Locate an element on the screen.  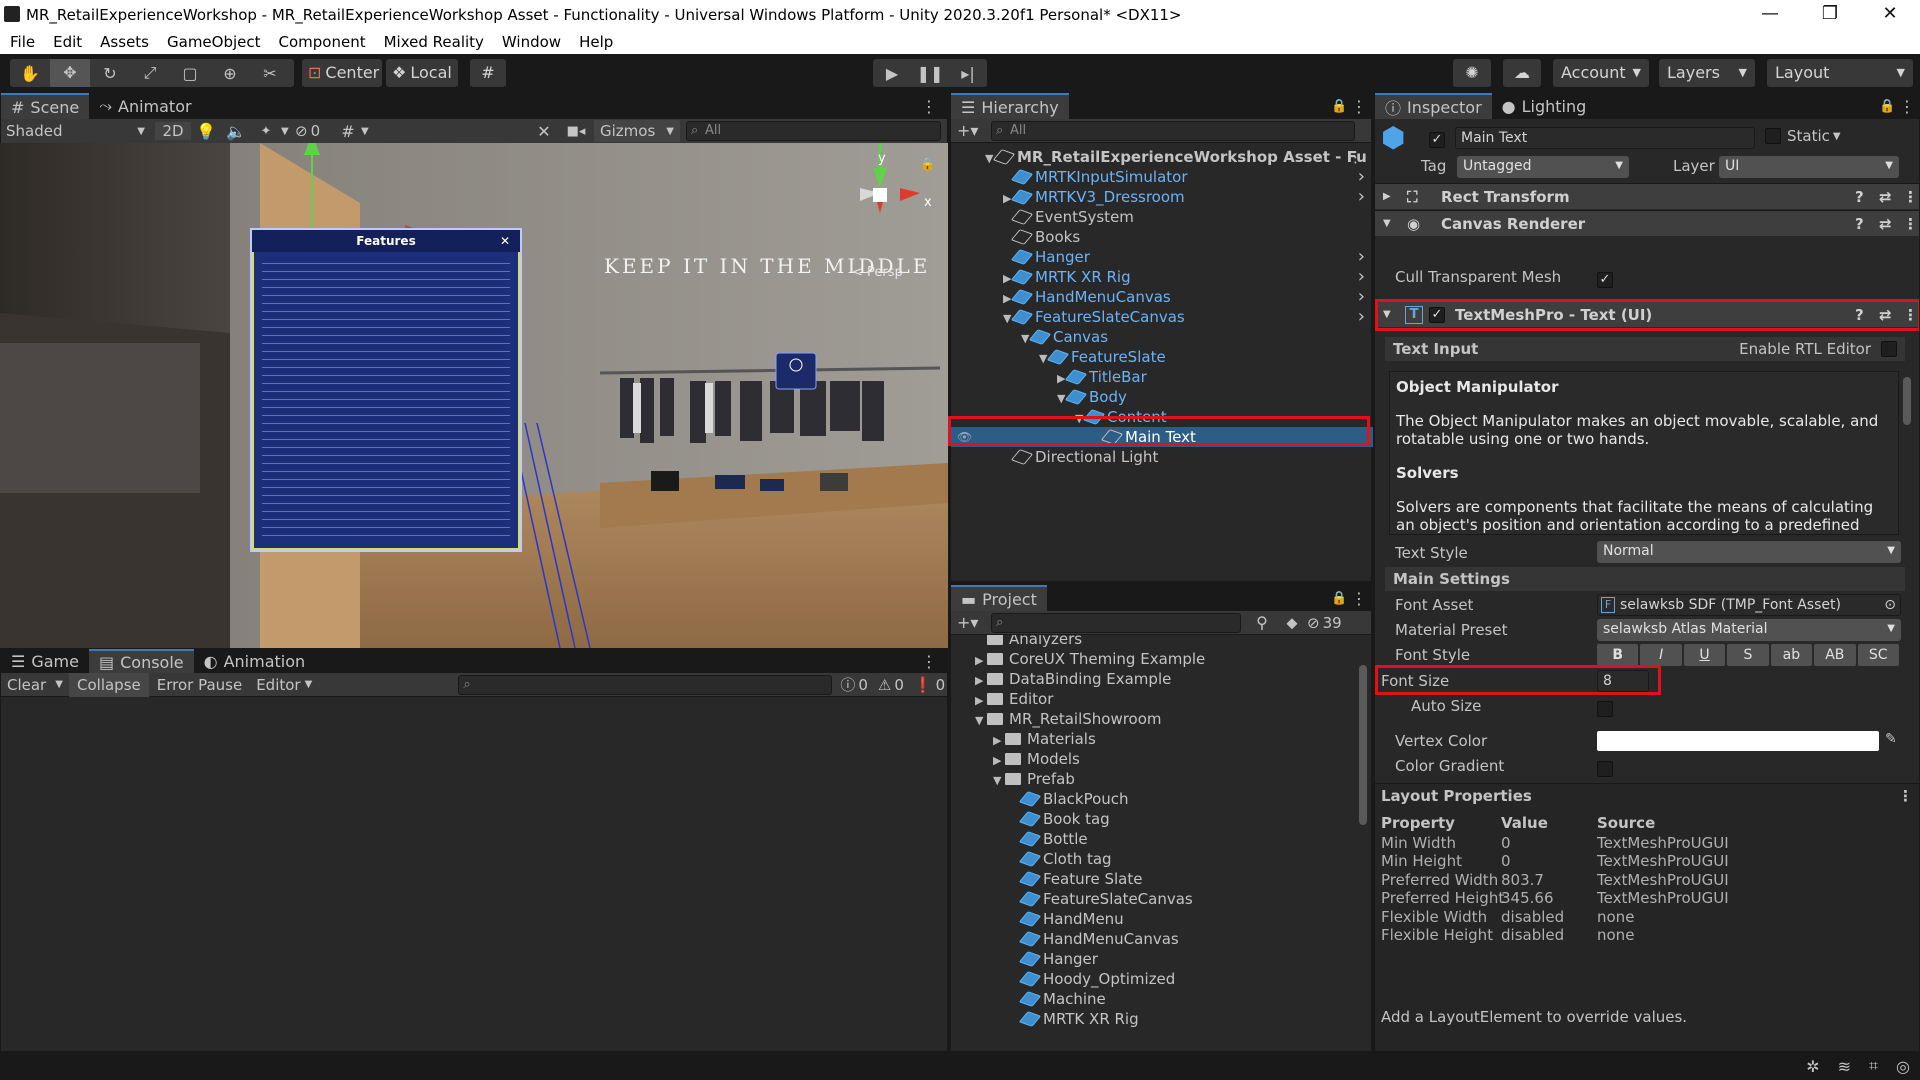
preset-icon: ⇄ is located at coordinates (1891, 197).